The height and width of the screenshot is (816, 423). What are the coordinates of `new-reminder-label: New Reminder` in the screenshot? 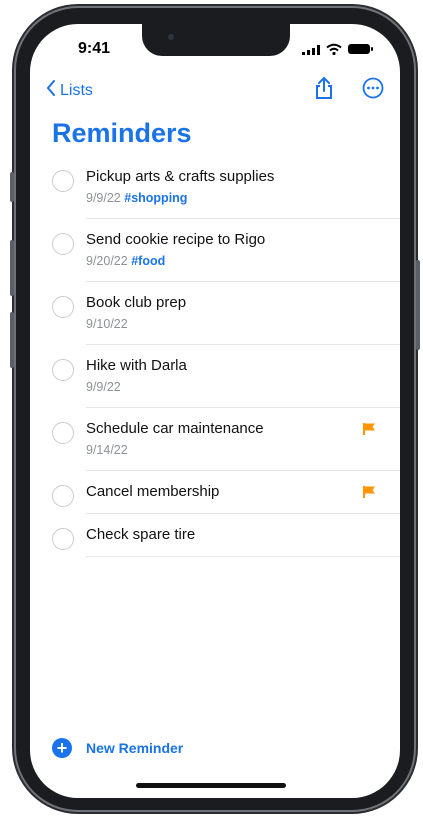 It's located at (135, 748).